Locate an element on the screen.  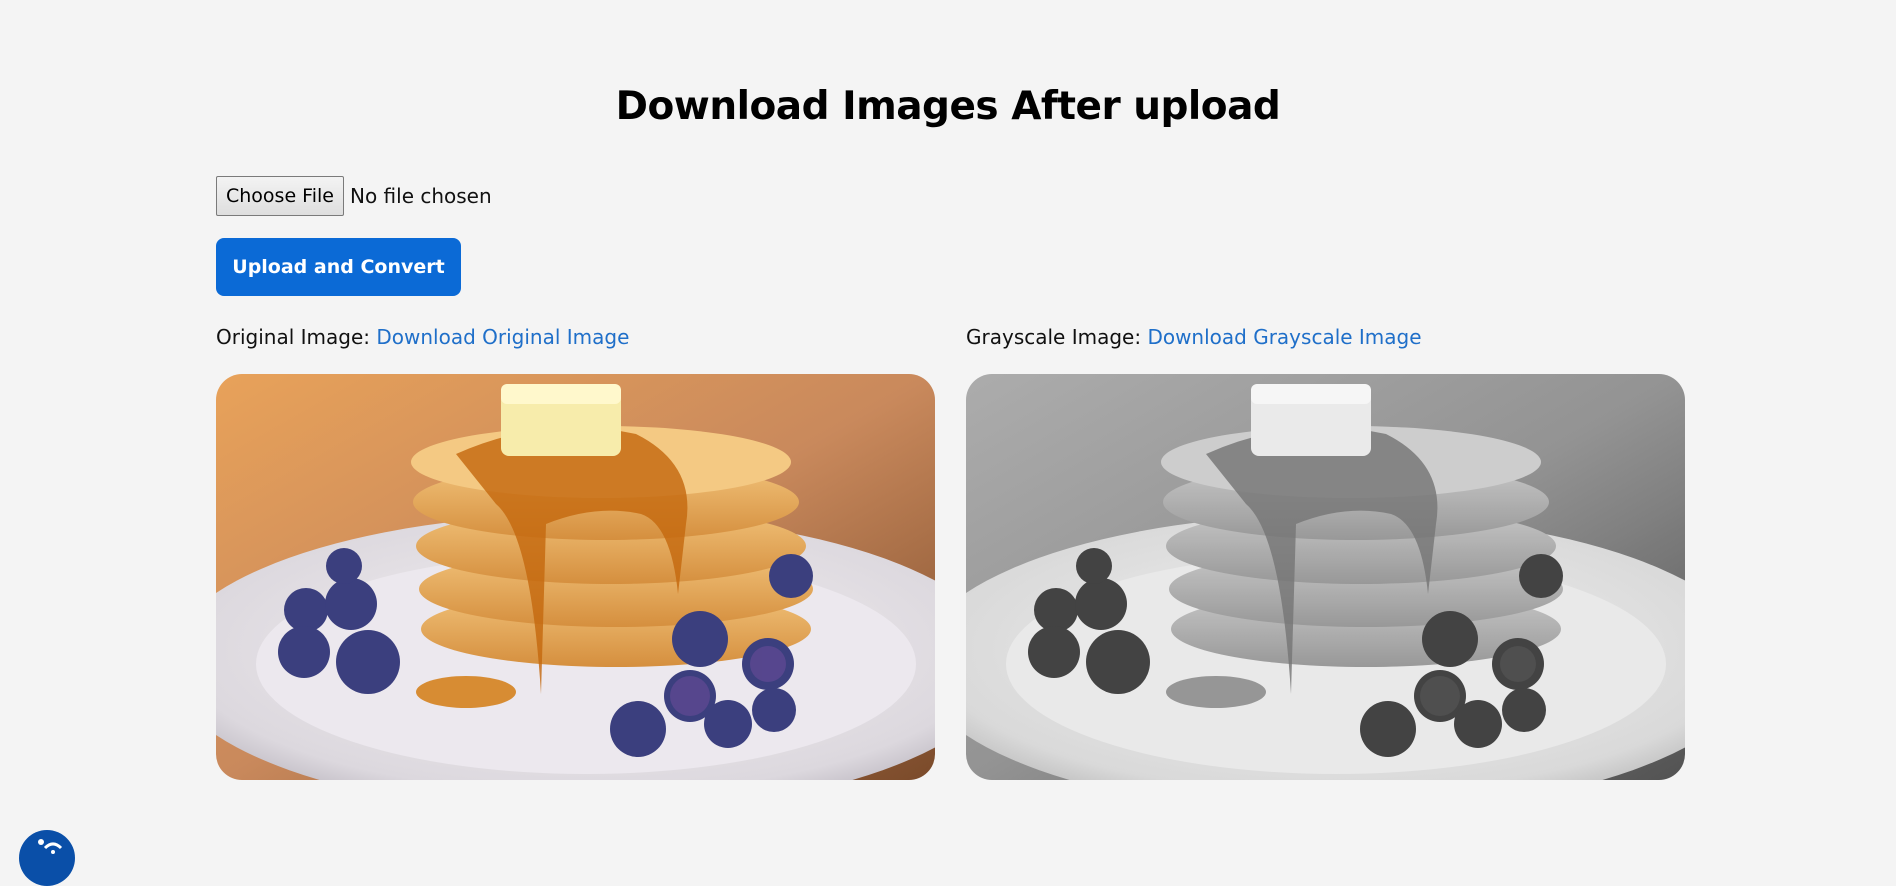
page-title: Download Images After upload is located at coordinates (948, 106).